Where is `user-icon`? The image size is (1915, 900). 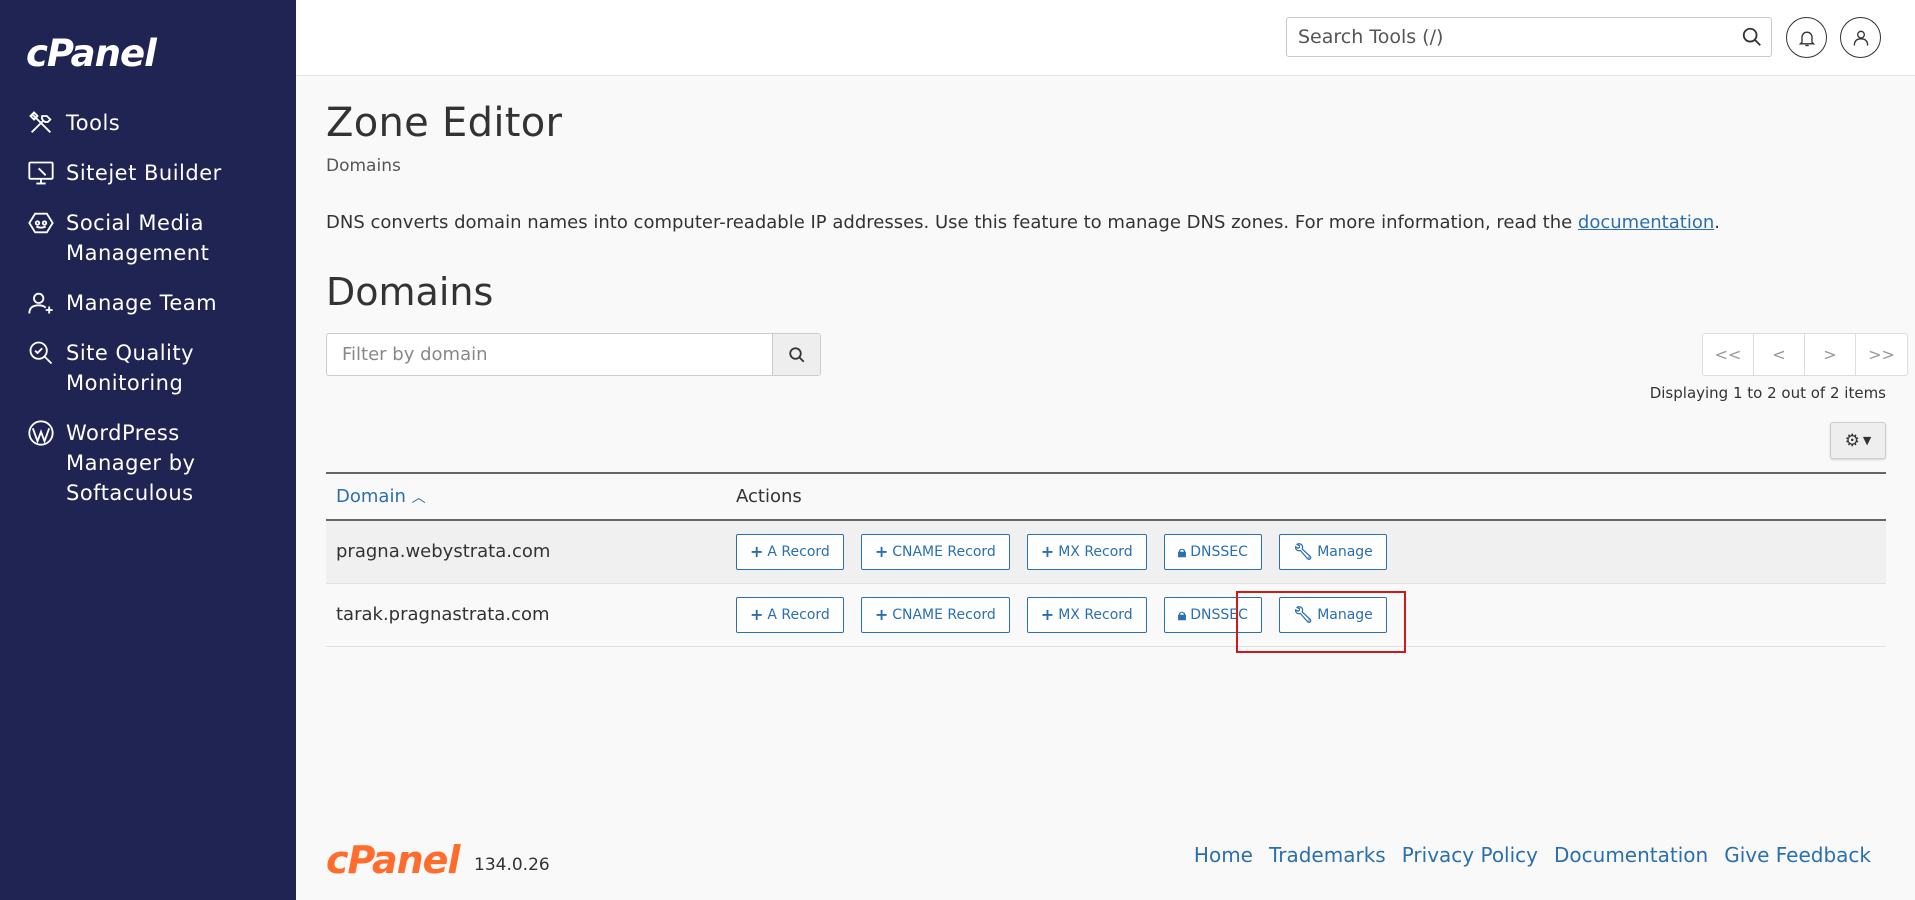 user-icon is located at coordinates (1860, 38).